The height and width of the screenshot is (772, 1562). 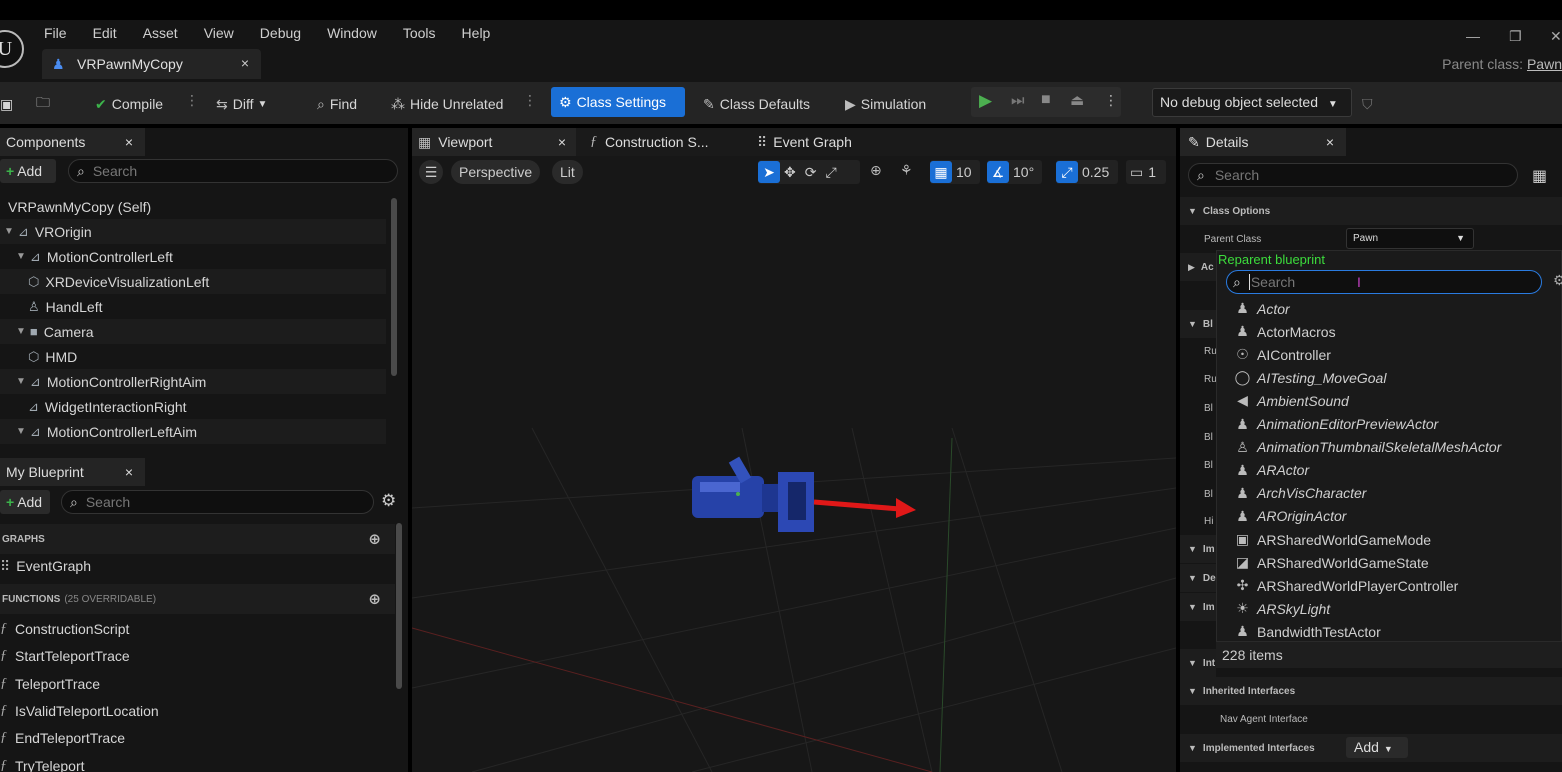 What do you see at coordinates (618, 102) in the screenshot?
I see `class-settings-button: ⚙ Class Settings` at bounding box center [618, 102].